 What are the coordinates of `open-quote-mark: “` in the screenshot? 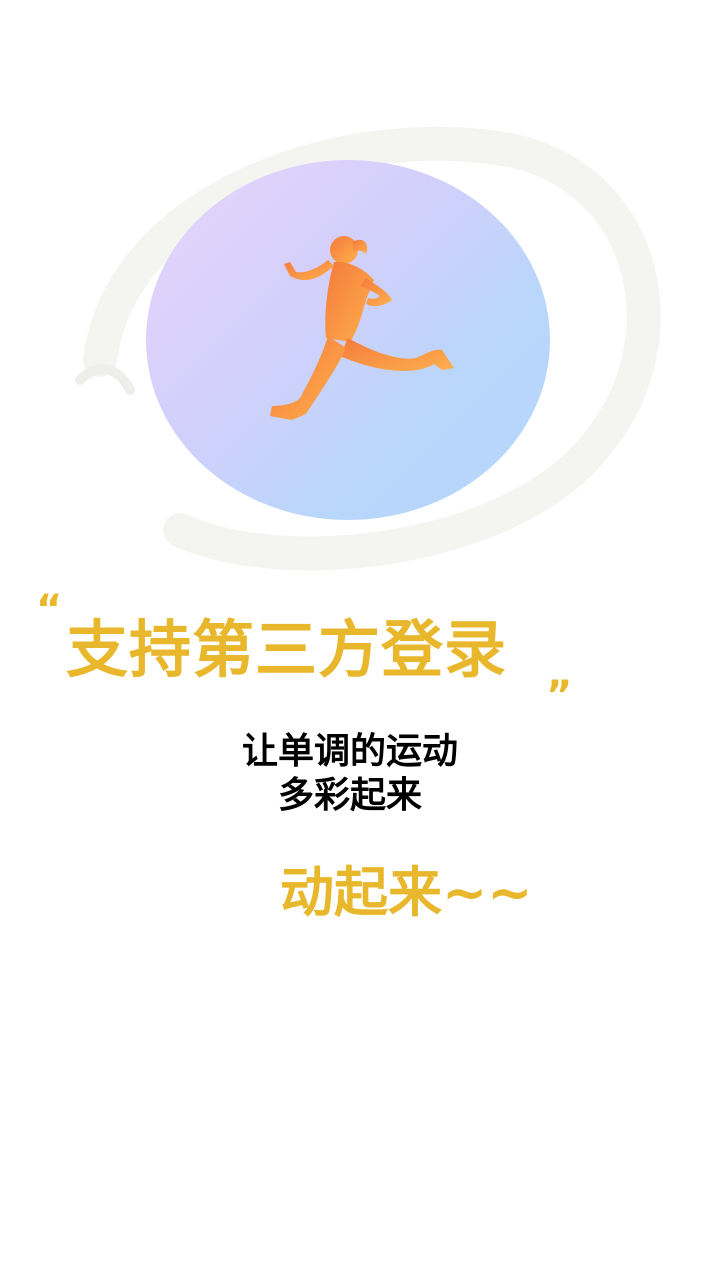 It's located at (49, 610).